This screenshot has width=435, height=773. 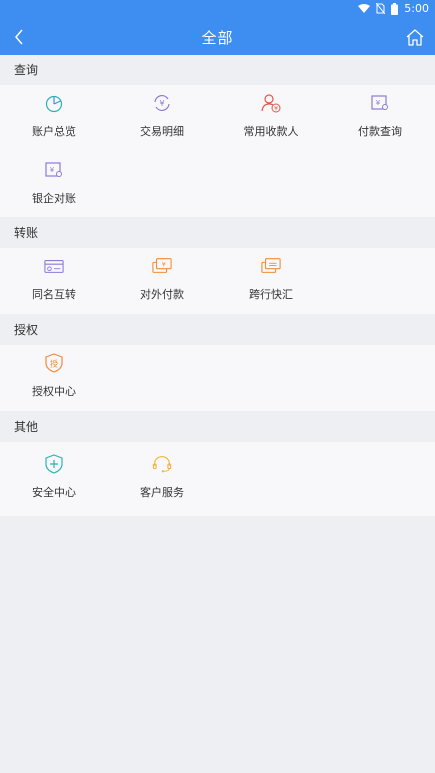 I want to click on status-time: 5:00, so click(x=416, y=8).